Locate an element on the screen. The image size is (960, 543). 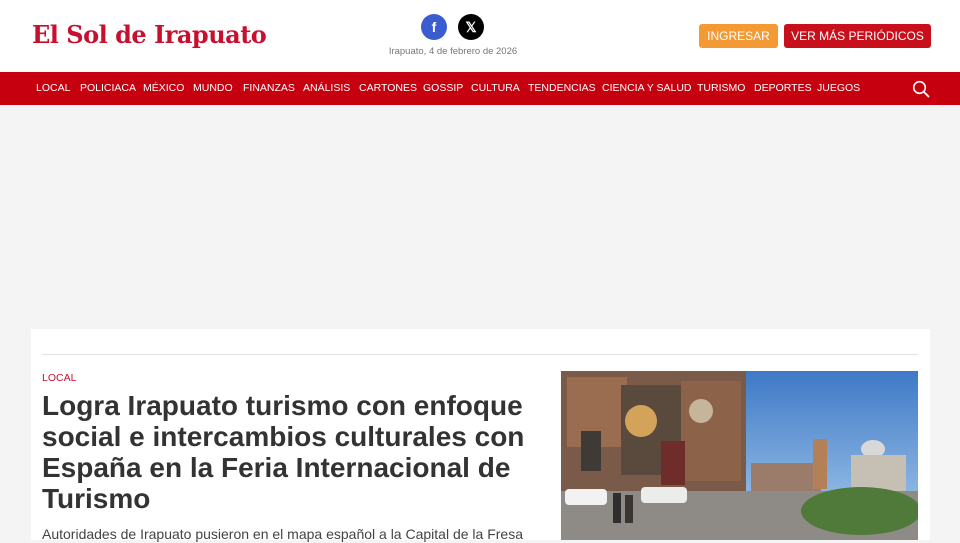
nav-item-ciencia-y-salud: CIENCIA Y SALUD is located at coordinates (646, 88).